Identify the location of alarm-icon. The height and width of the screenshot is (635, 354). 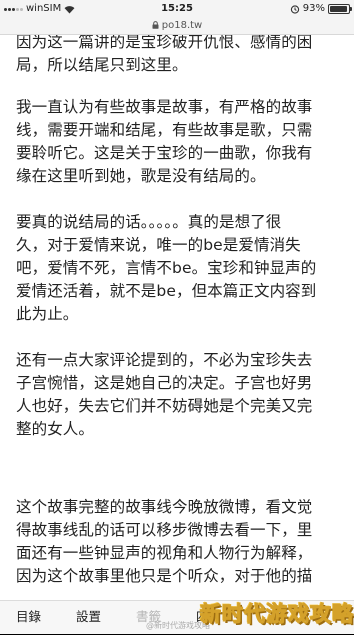
(294, 9).